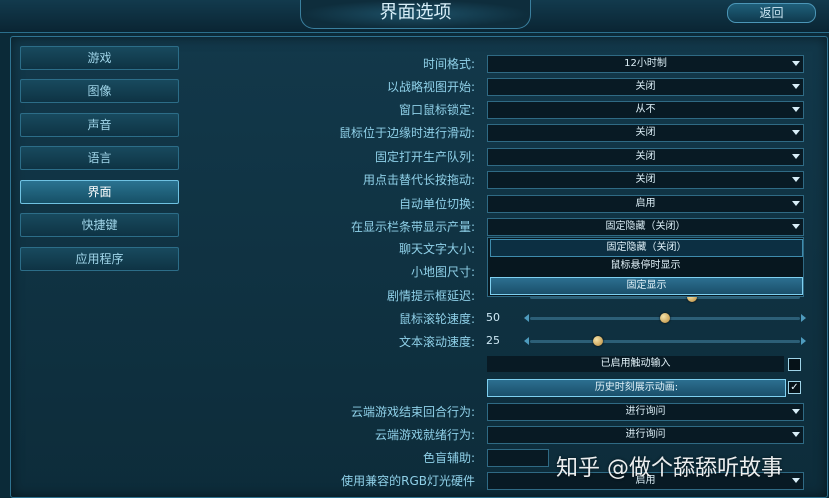 The width and height of the screenshot is (829, 498). Describe the element at coordinates (493, 340) in the screenshot. I see `text-scroll-value: 25` at that location.